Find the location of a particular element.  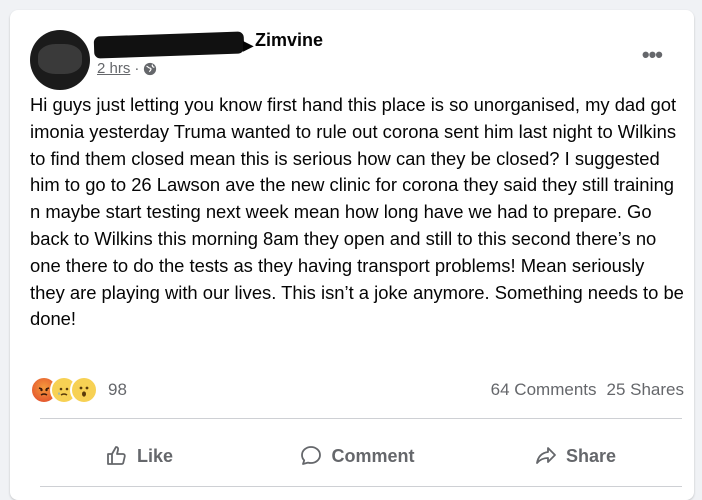

avatar is located at coordinates (60, 60).